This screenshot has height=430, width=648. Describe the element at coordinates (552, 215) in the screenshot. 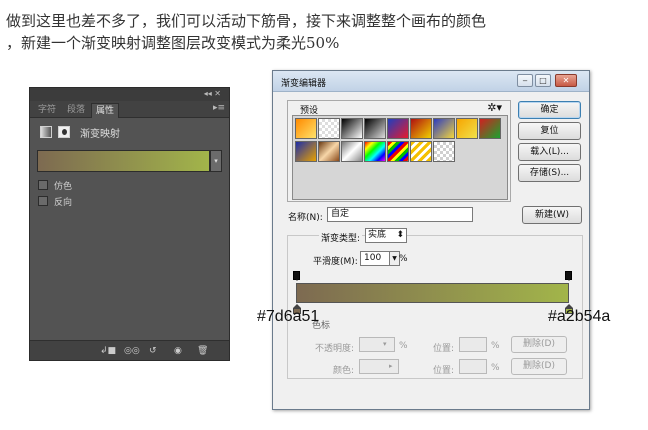

I see `new-button: 新建(W)` at that location.